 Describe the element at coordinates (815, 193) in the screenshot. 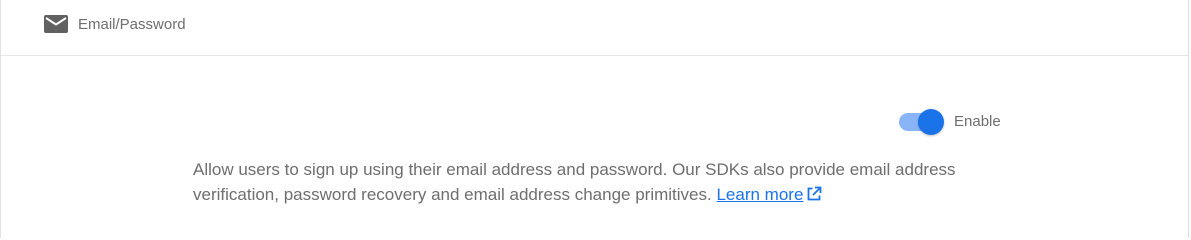

I see `open-in-new-icon` at that location.